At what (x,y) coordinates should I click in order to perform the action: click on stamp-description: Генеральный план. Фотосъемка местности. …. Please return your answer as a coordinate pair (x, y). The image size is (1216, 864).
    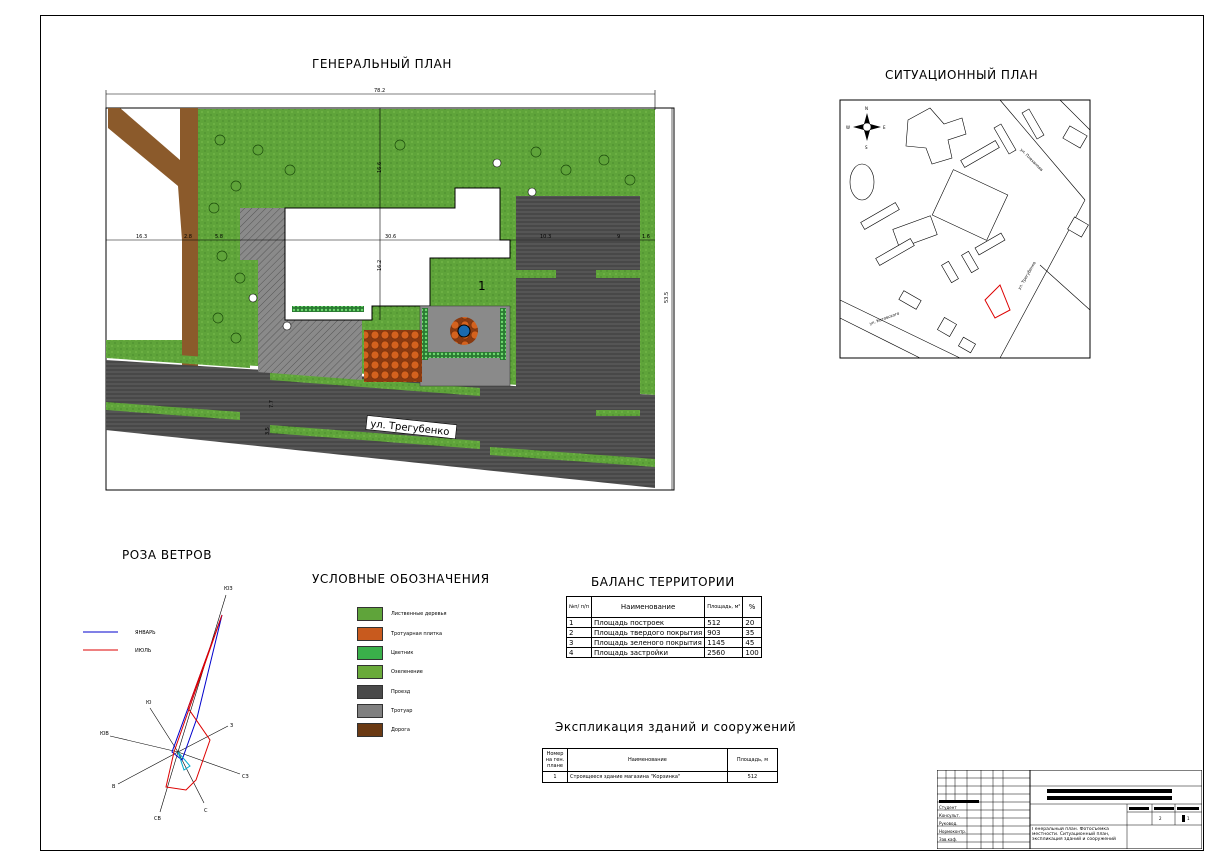
    Looking at the image, I should click on (1074, 834).